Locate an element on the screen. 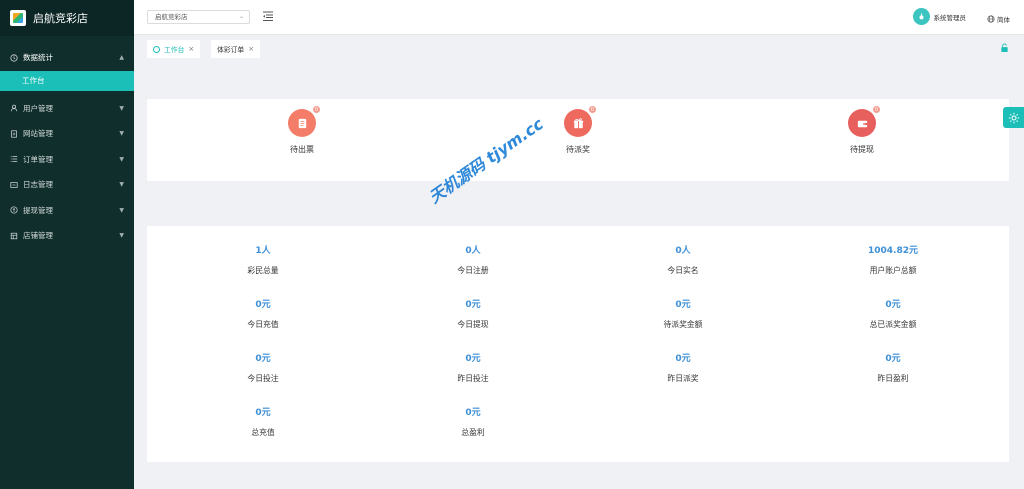  stat-label: 昨日投注 is located at coordinates (473, 378).